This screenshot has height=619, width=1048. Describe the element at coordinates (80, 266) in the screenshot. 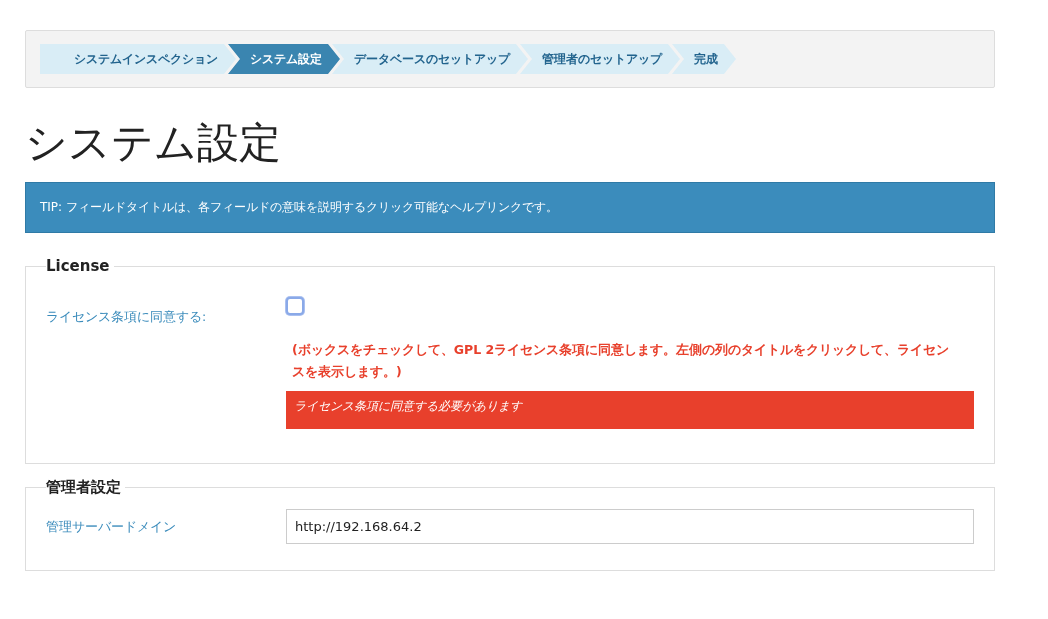

I see `section-legend: License` at that location.